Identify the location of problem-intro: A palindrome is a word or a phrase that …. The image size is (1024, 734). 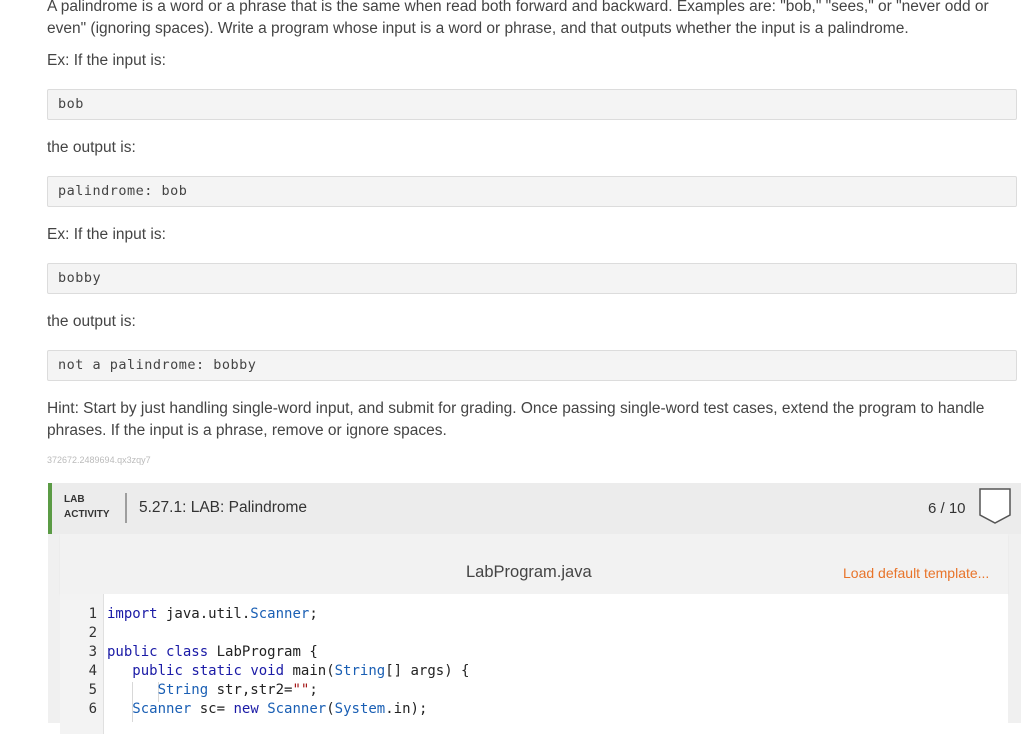
(518, 18).